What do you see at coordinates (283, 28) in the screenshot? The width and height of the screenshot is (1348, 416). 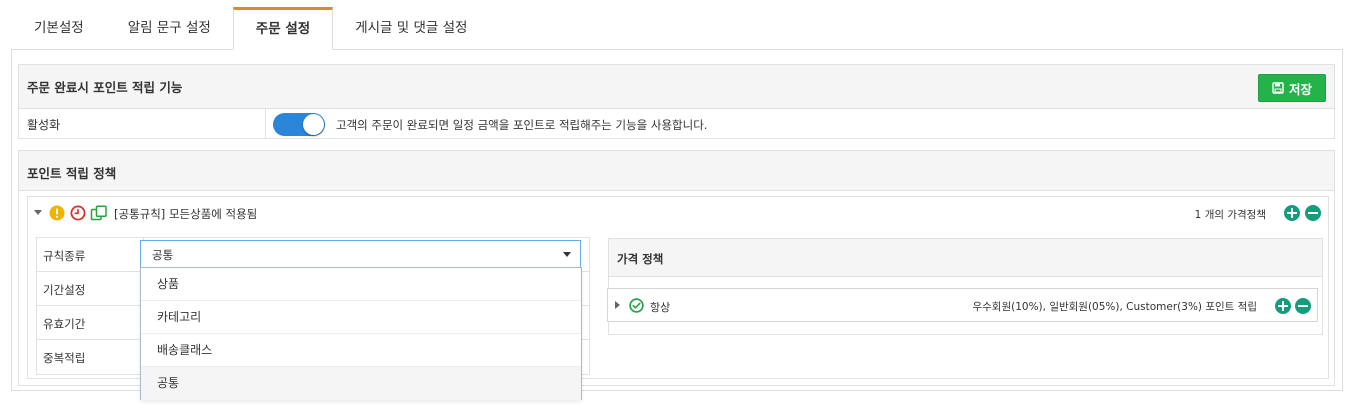 I see `tab-order-settings: 주문 설정` at bounding box center [283, 28].